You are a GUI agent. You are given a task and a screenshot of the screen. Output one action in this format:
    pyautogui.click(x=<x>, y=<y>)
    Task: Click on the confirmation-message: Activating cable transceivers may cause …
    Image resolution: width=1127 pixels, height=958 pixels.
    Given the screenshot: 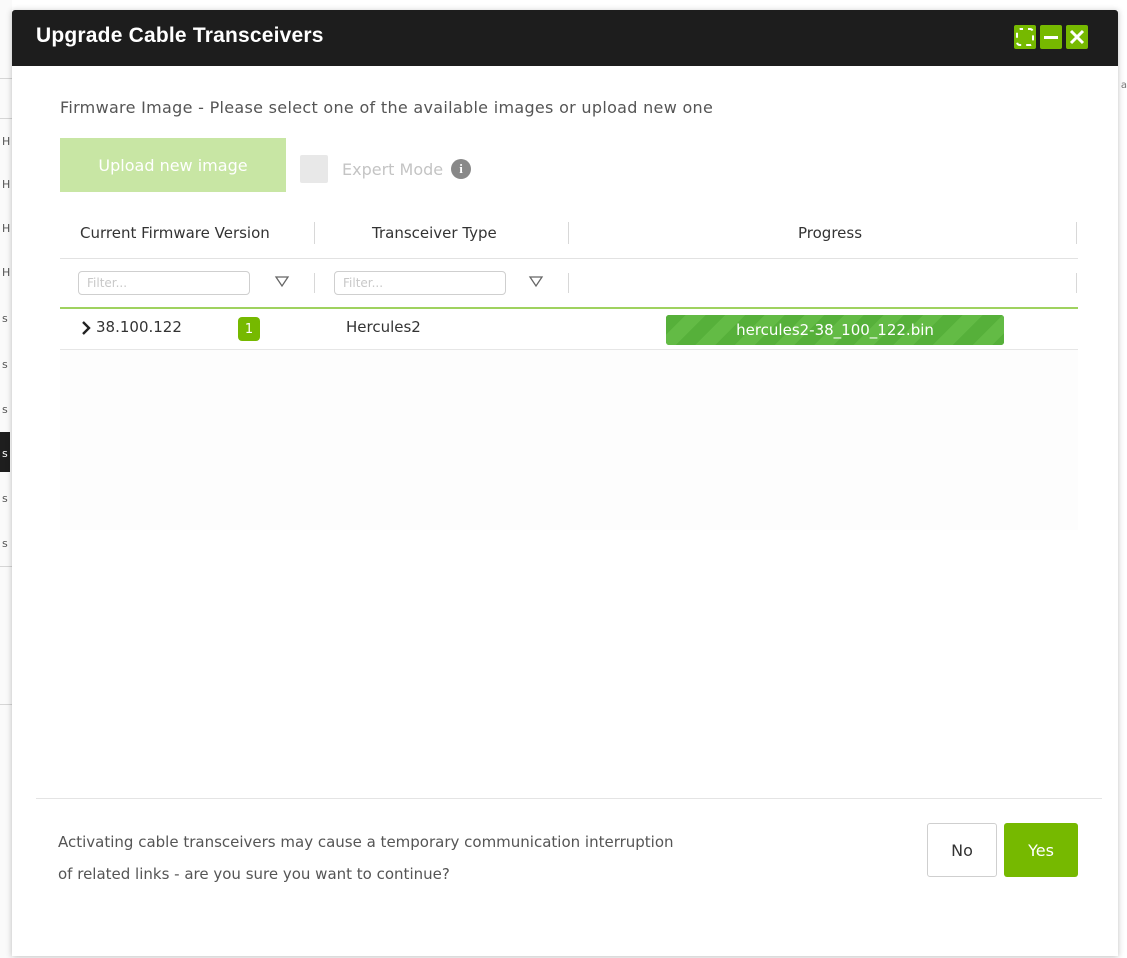 What is the action you would take?
    pyautogui.click(x=366, y=858)
    